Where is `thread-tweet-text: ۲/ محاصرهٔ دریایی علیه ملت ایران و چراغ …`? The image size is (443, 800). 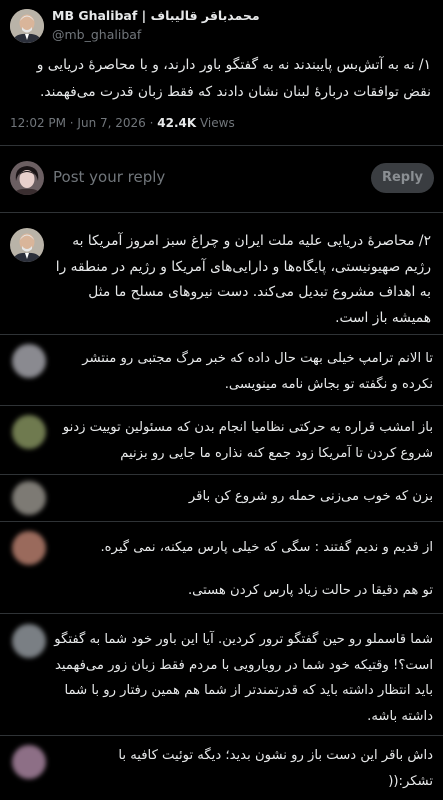
thread-tweet-text: ۲/ محاصرهٔ دریایی علیه ملت ایران و چراغ … is located at coordinates (243, 279).